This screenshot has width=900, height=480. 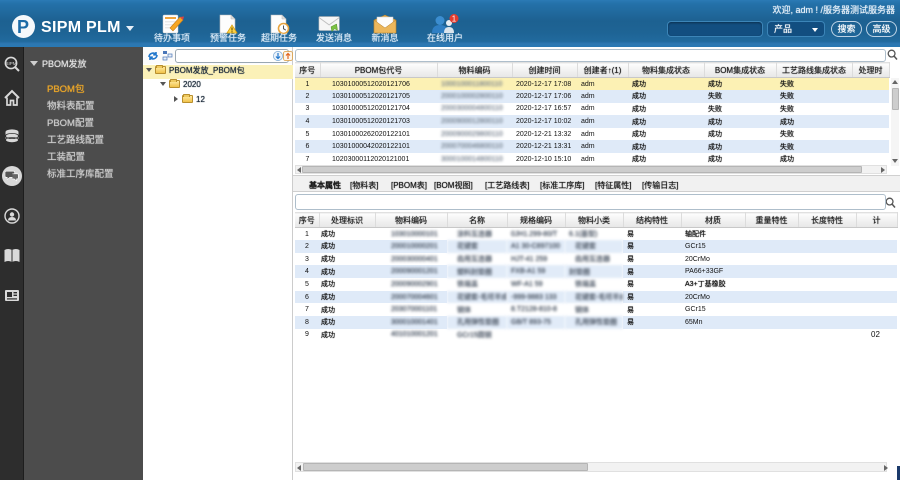 I want to click on svg-text: SIPM, so click(x=10, y=63).